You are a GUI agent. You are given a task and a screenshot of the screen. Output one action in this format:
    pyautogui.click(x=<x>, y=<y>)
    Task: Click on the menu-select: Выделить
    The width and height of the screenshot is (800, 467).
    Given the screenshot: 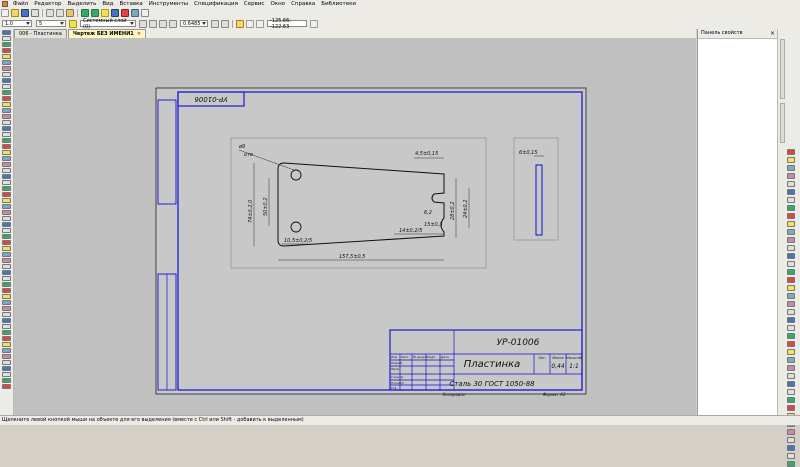 What is the action you would take?
    pyautogui.click(x=81, y=4)
    